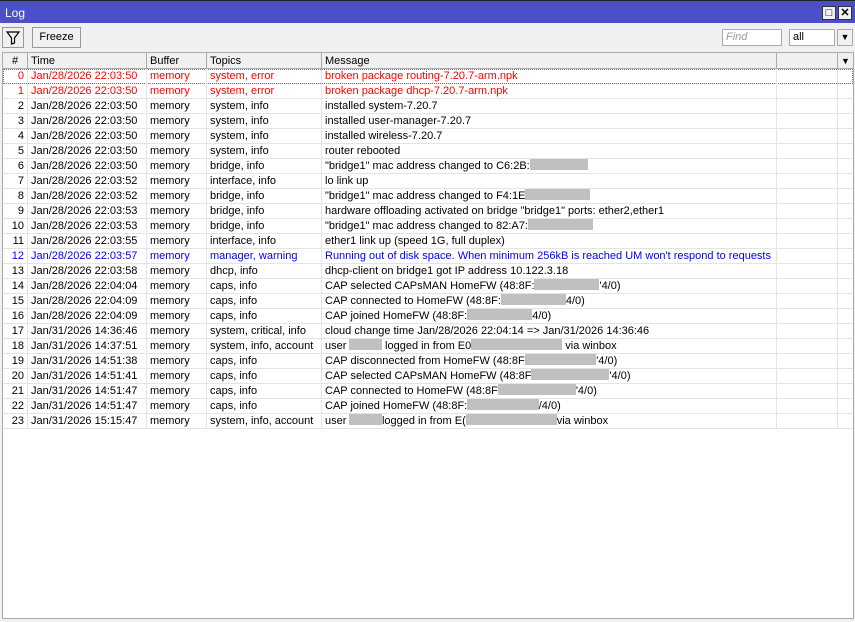 This screenshot has height=622, width=855. What do you see at coordinates (87, 271) in the screenshot?
I see `cell-time: Jan/28/2026 22:03:58` at bounding box center [87, 271].